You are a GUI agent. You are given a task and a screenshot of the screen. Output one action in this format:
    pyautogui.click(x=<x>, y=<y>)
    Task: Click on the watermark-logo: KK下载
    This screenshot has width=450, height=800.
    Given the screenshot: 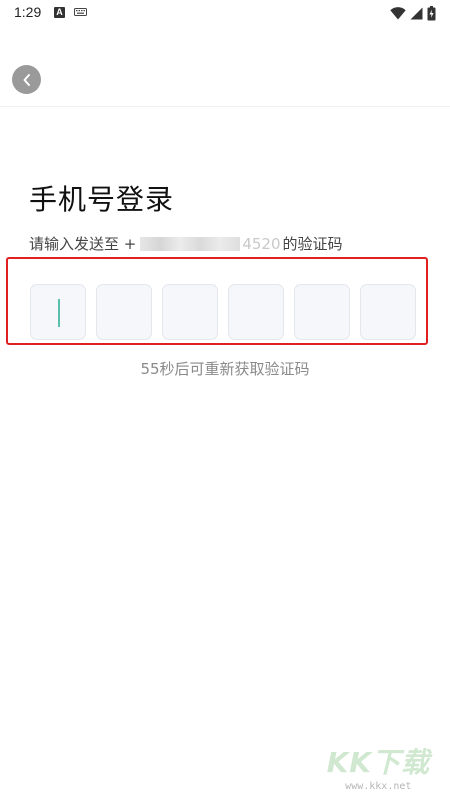 What is the action you would take?
    pyautogui.click(x=378, y=762)
    